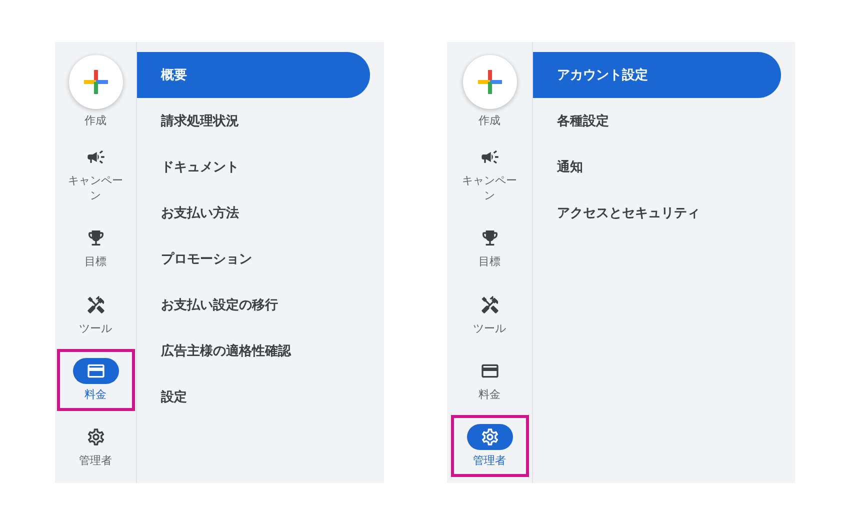  Describe the element at coordinates (657, 75) in the screenshot. I see `menu-item: アカウント設定` at that location.